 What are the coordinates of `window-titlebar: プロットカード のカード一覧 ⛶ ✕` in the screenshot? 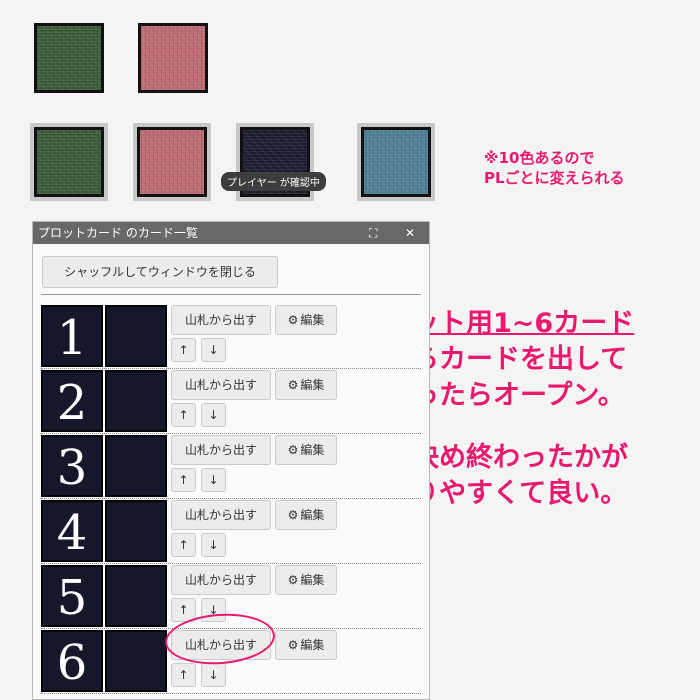 It's located at (231, 233).